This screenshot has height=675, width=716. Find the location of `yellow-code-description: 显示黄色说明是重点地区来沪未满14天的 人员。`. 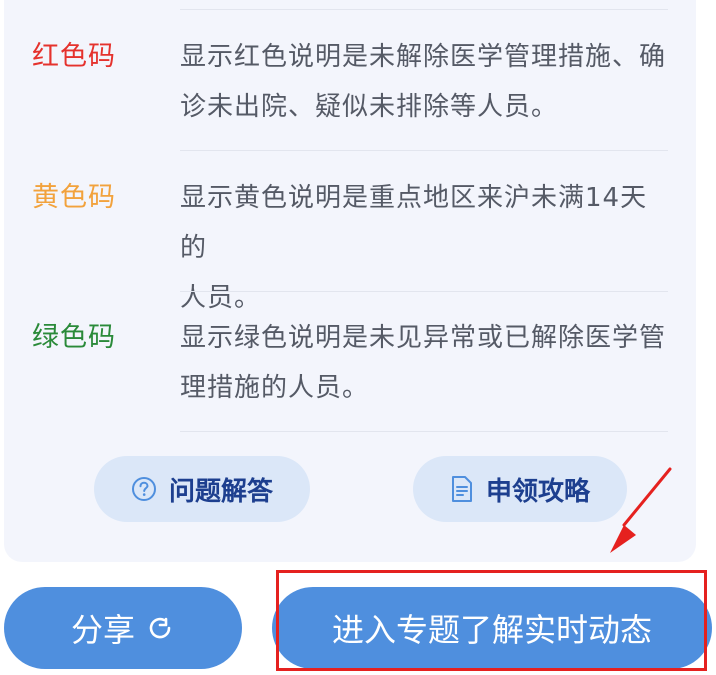

yellow-code-description: 显示黄色说明是重点地区来沪未满14天的 人员。 is located at coordinates (414, 248).